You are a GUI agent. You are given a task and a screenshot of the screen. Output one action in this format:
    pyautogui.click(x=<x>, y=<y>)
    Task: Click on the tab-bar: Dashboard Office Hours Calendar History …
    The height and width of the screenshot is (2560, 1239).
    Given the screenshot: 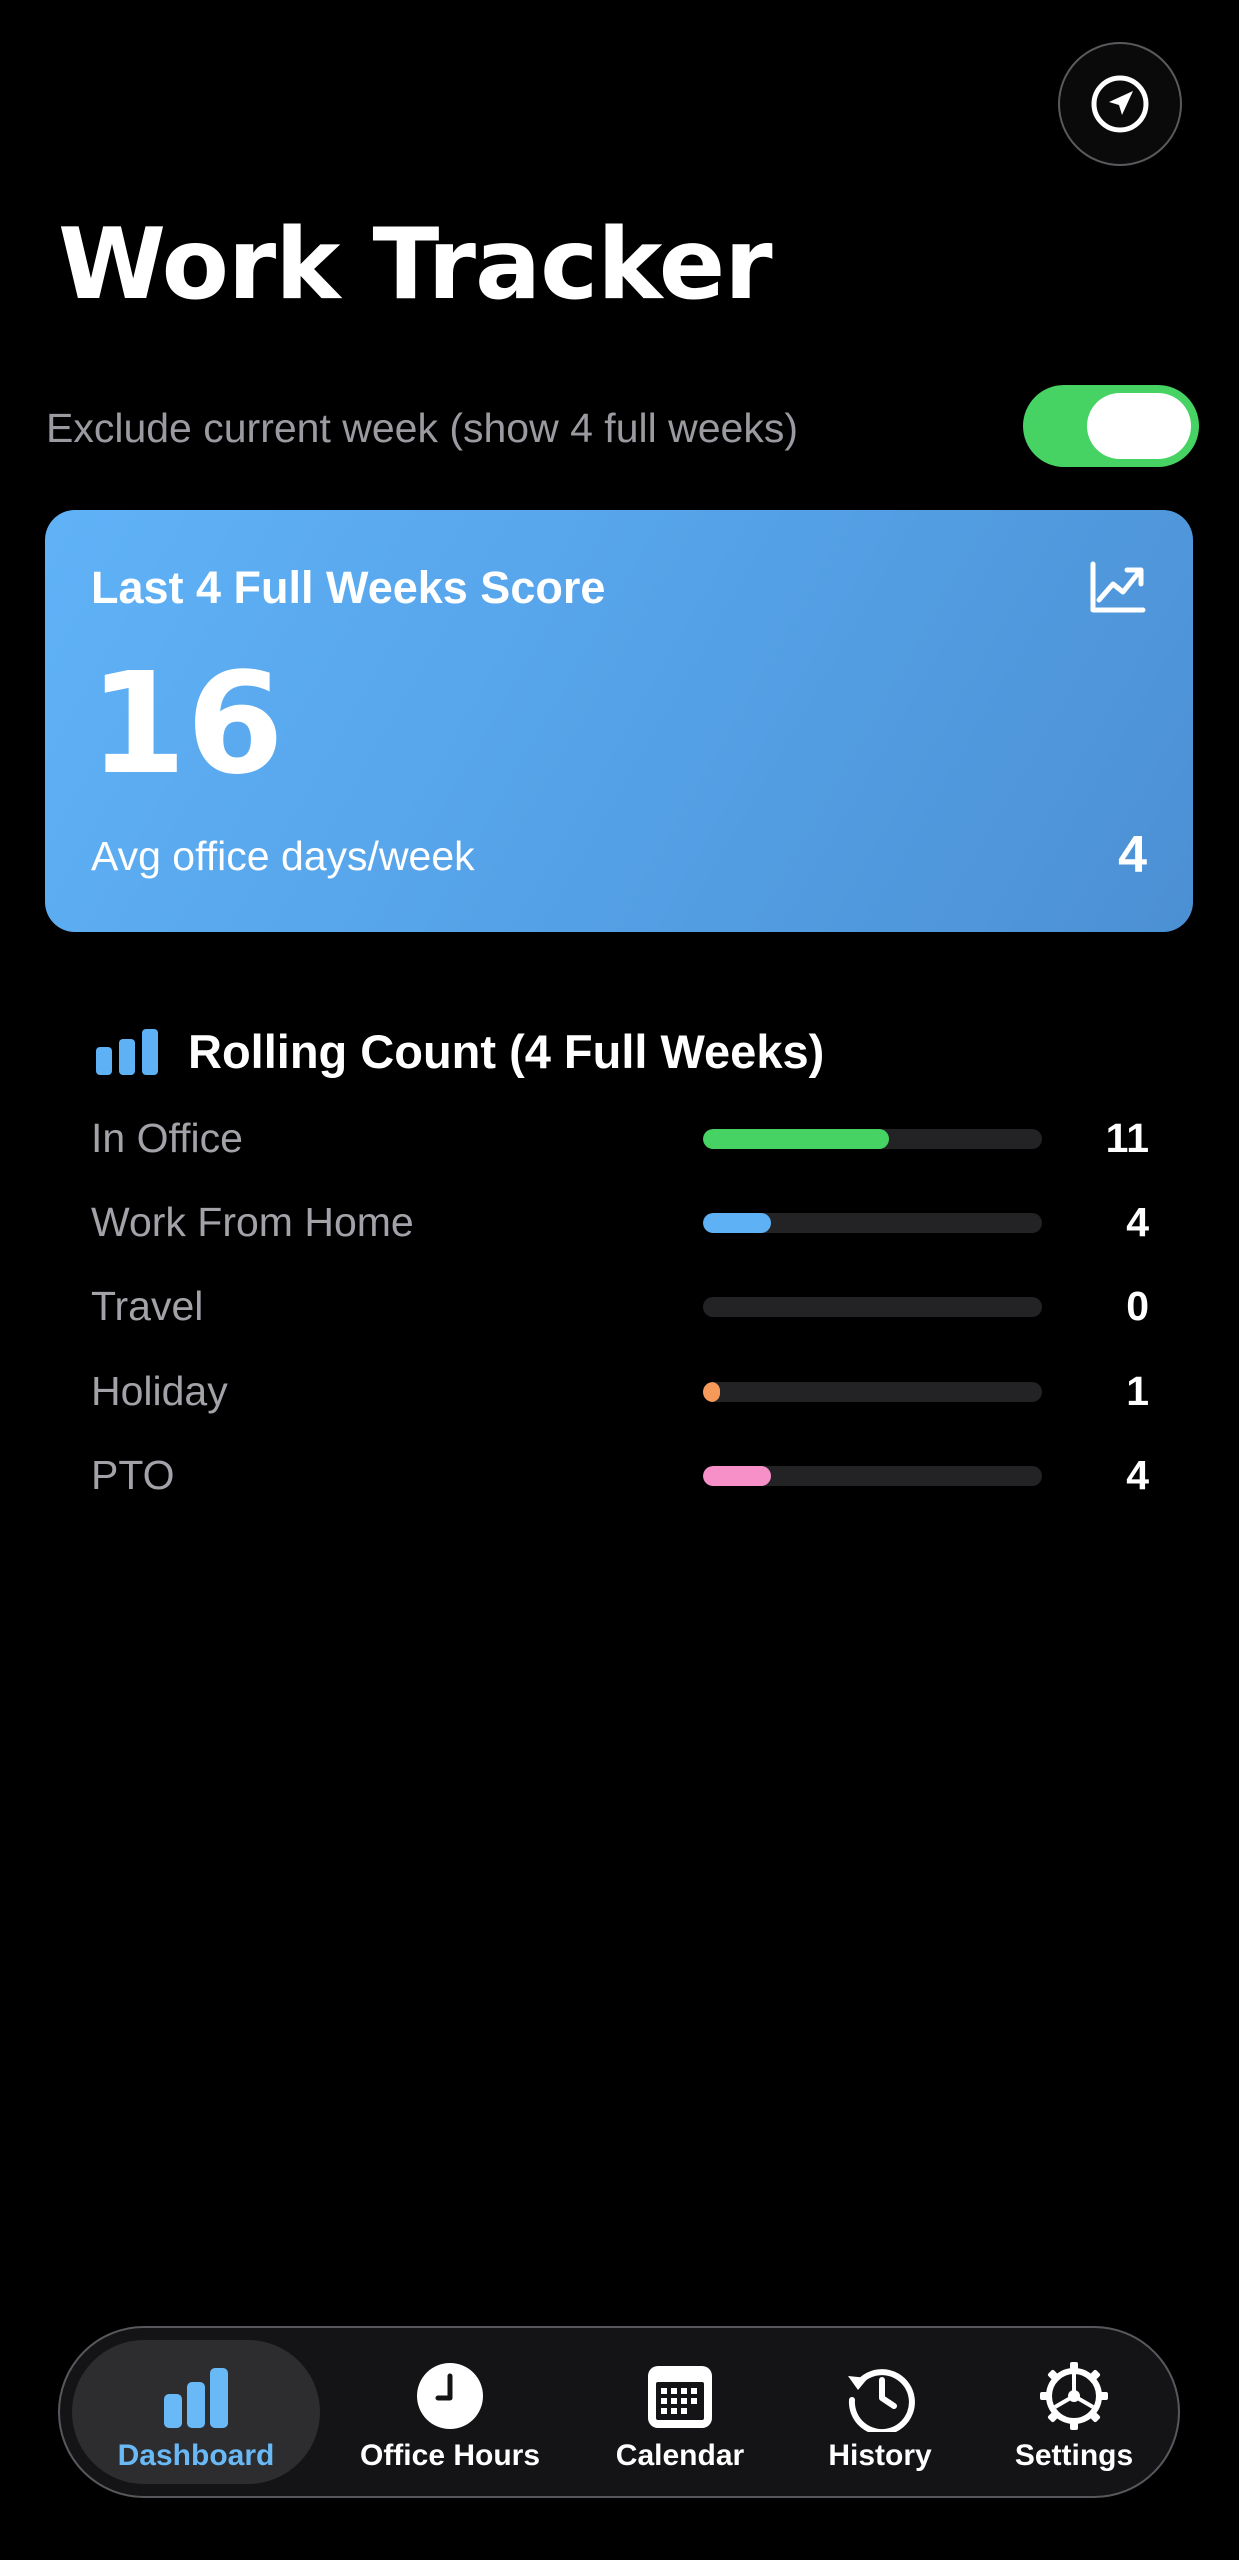 What is the action you would take?
    pyautogui.click(x=619, y=2412)
    